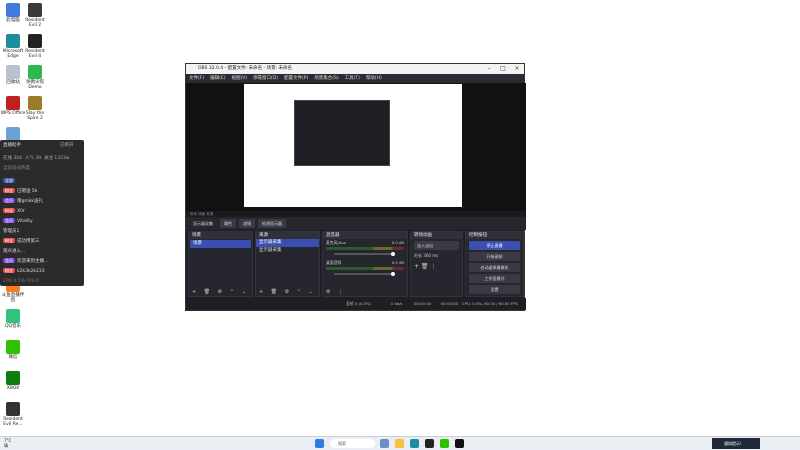  Describe the element at coordinates (220, 235) in the screenshot. I see `scenes-title: 场景` at that location.